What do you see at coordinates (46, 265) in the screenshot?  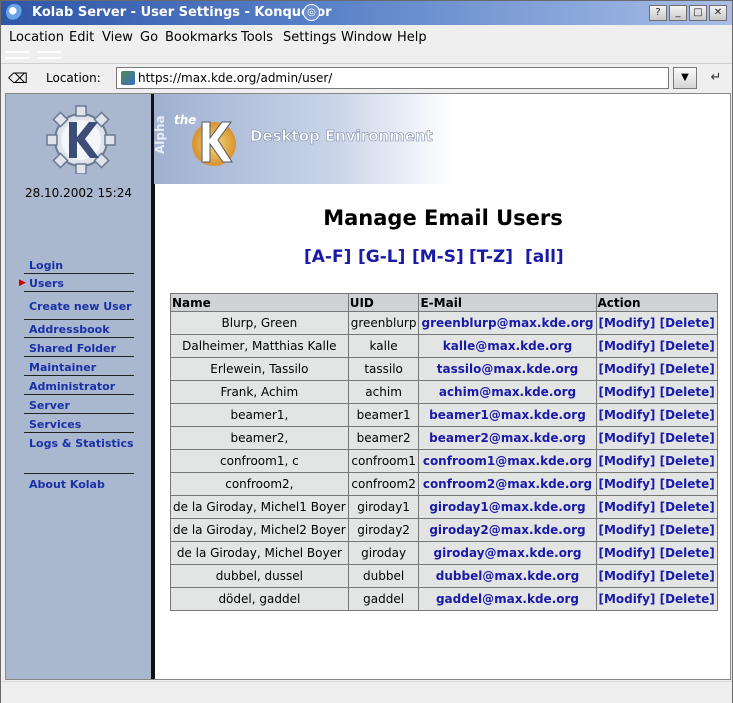 I see `sidebar-item-login: Login` at bounding box center [46, 265].